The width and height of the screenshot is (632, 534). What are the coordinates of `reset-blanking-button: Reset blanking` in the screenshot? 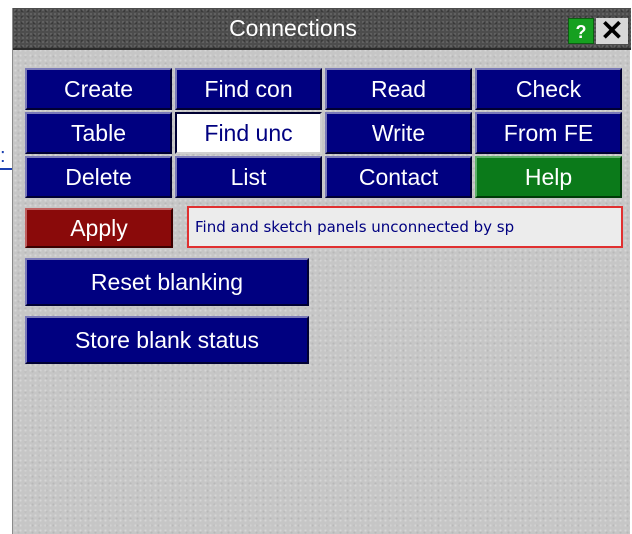 It's located at (167, 282).